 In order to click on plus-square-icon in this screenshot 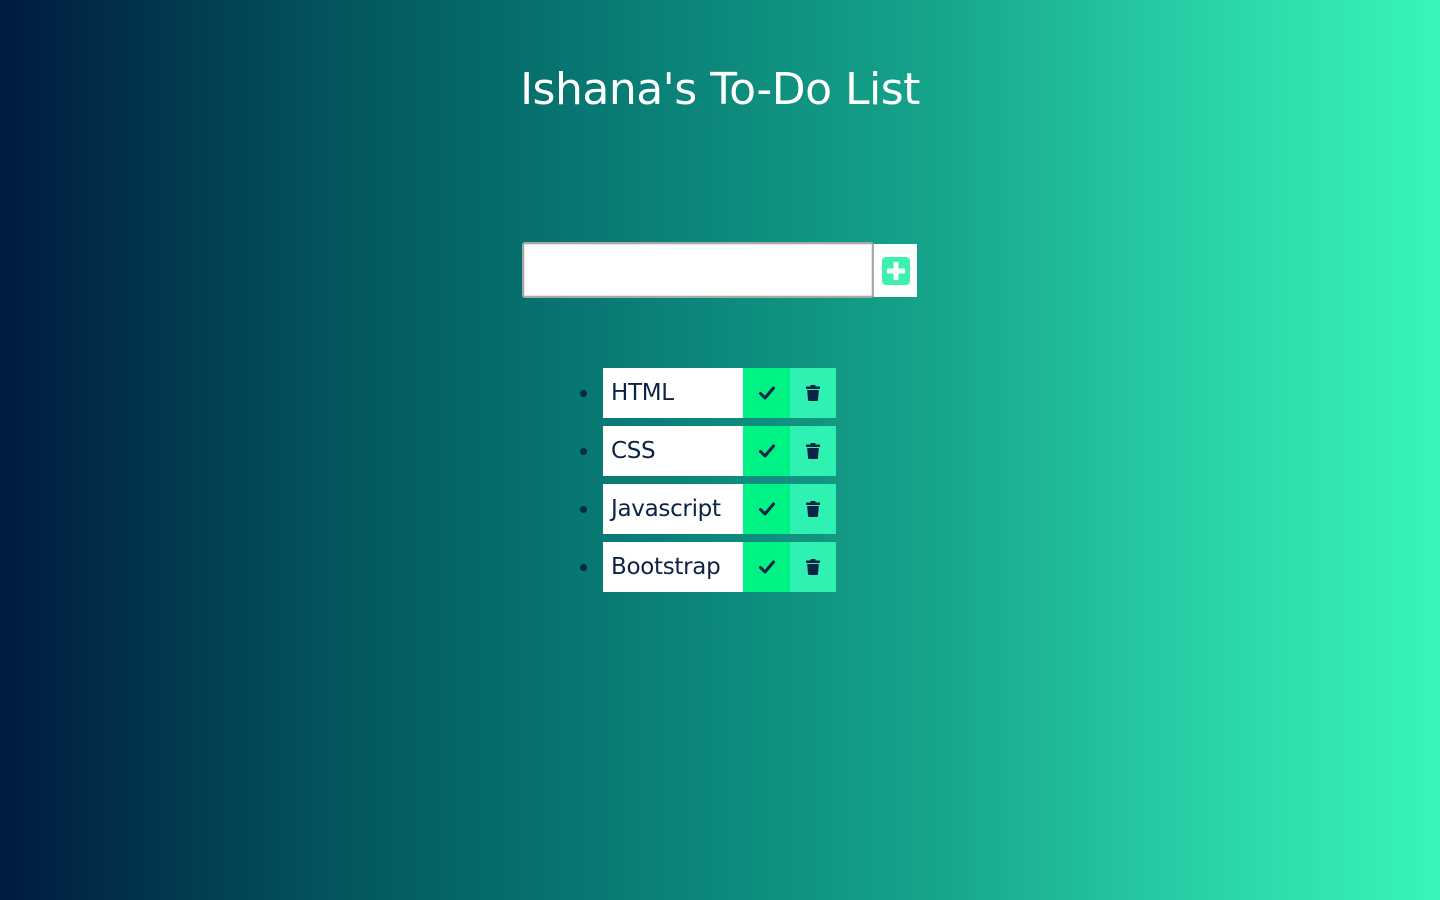, I will do `click(895, 270)`.